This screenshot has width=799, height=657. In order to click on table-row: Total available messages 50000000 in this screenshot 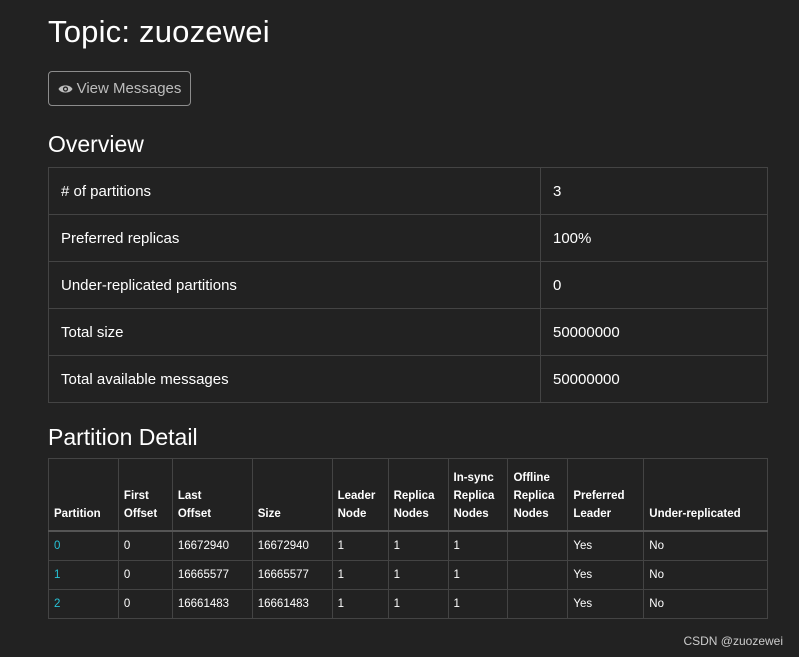, I will do `click(408, 379)`.